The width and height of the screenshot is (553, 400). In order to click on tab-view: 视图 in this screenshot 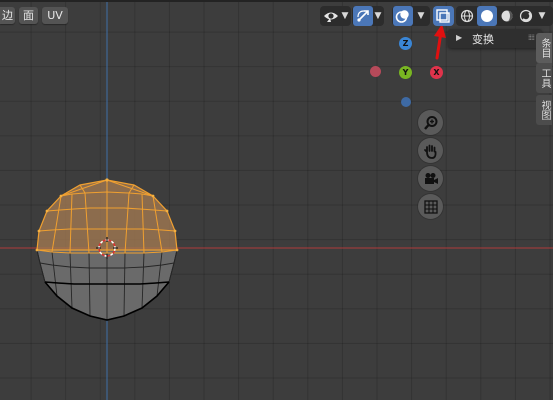, I will do `click(544, 110)`.